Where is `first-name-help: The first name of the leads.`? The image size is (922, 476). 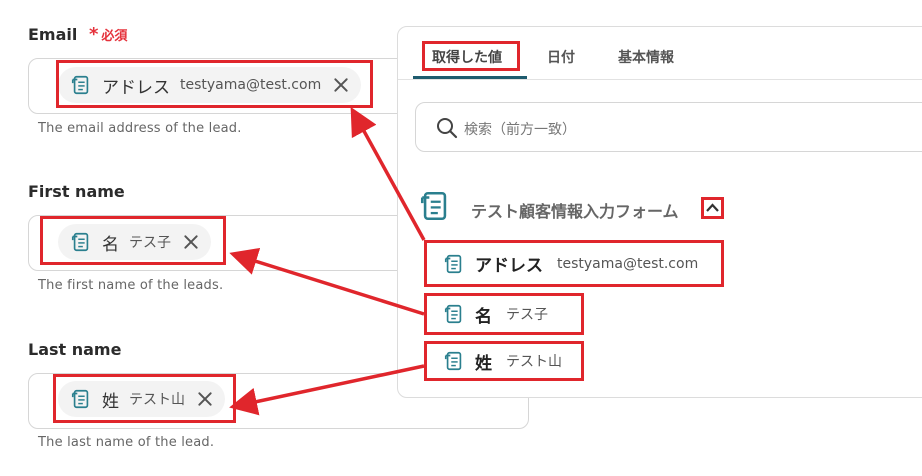
first-name-help: The first name of the leads. is located at coordinates (131, 285).